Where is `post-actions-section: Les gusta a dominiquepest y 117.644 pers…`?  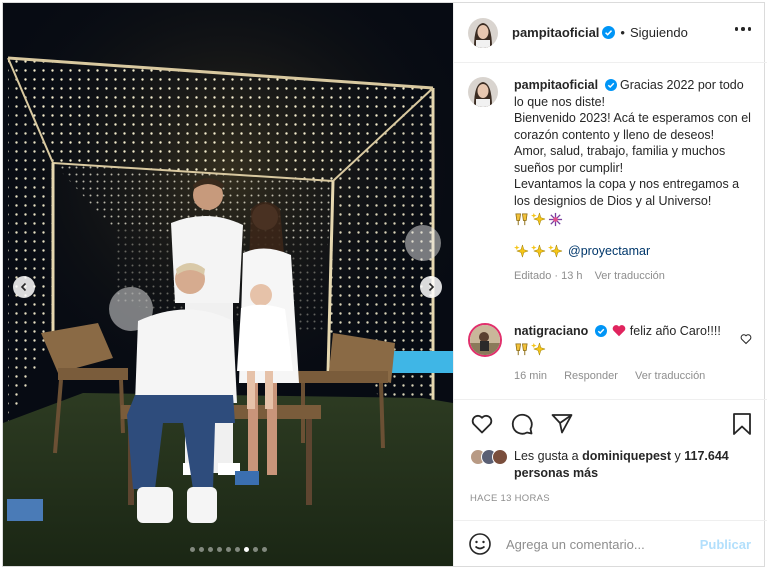 post-actions-section: Les gusta a dominiquepest y 117.644 pers… is located at coordinates (610, 482).